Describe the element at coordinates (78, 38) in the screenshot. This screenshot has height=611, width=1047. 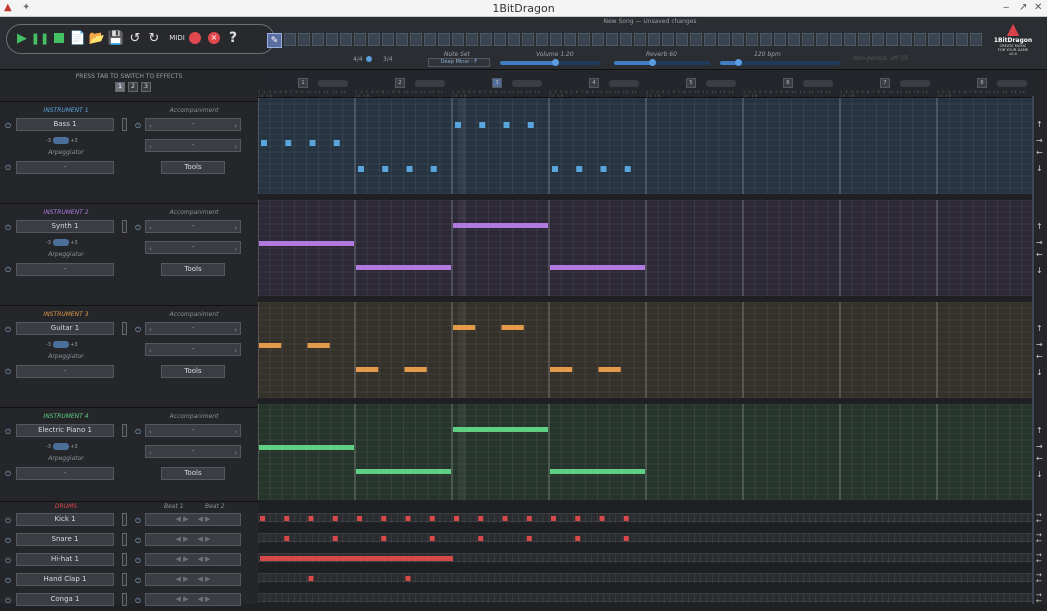
I see `new-file-icon: 📄` at that location.